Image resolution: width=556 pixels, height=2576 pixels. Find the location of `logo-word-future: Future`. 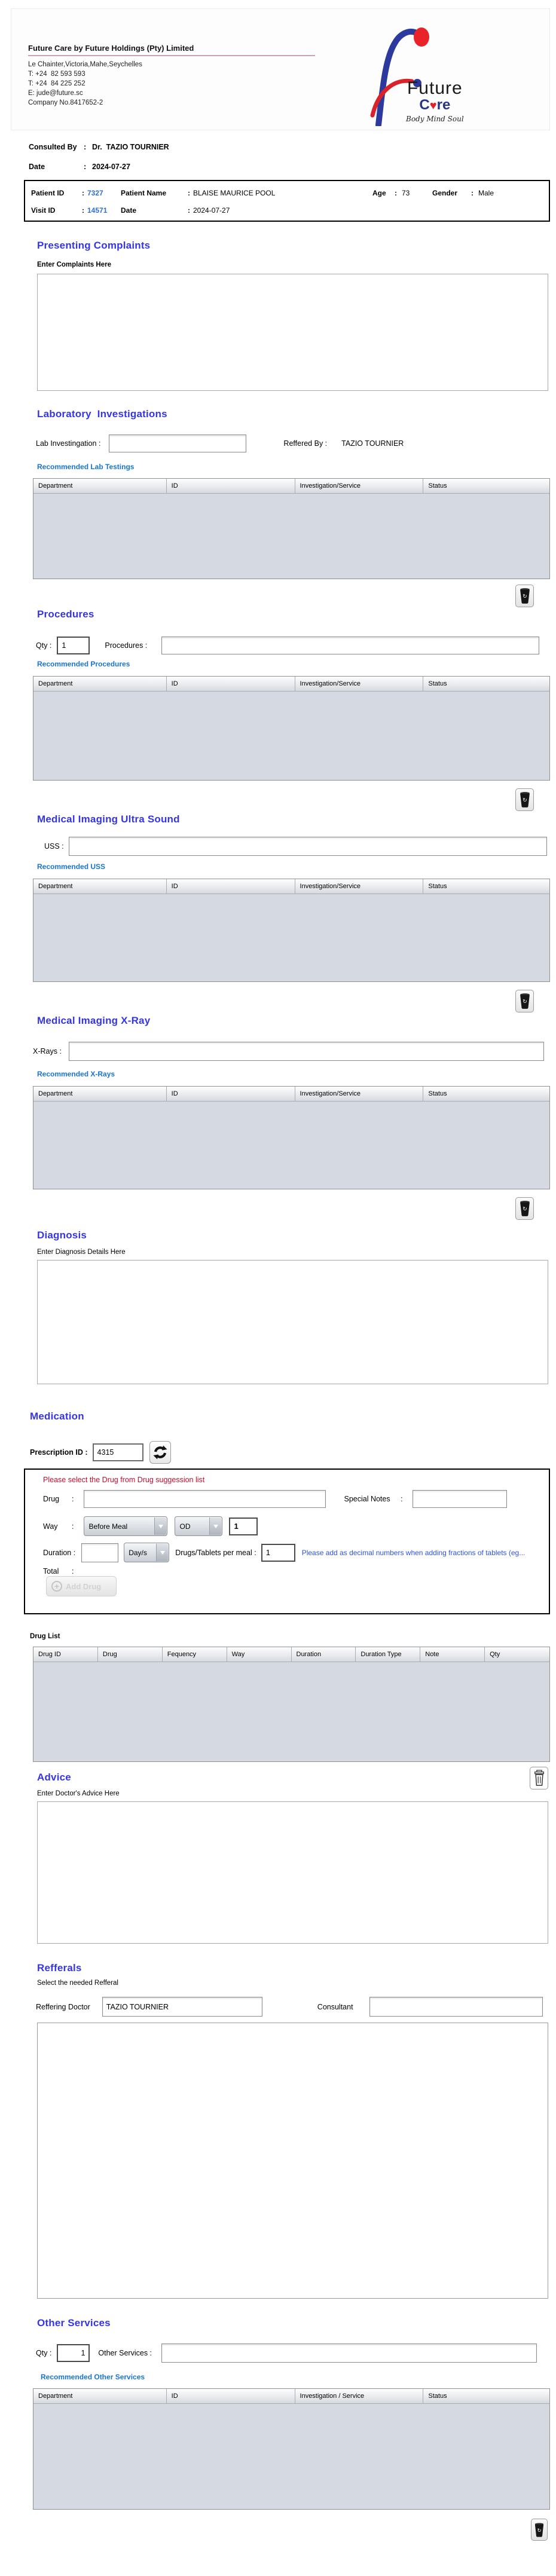

logo-word-future: Future is located at coordinates (435, 88).